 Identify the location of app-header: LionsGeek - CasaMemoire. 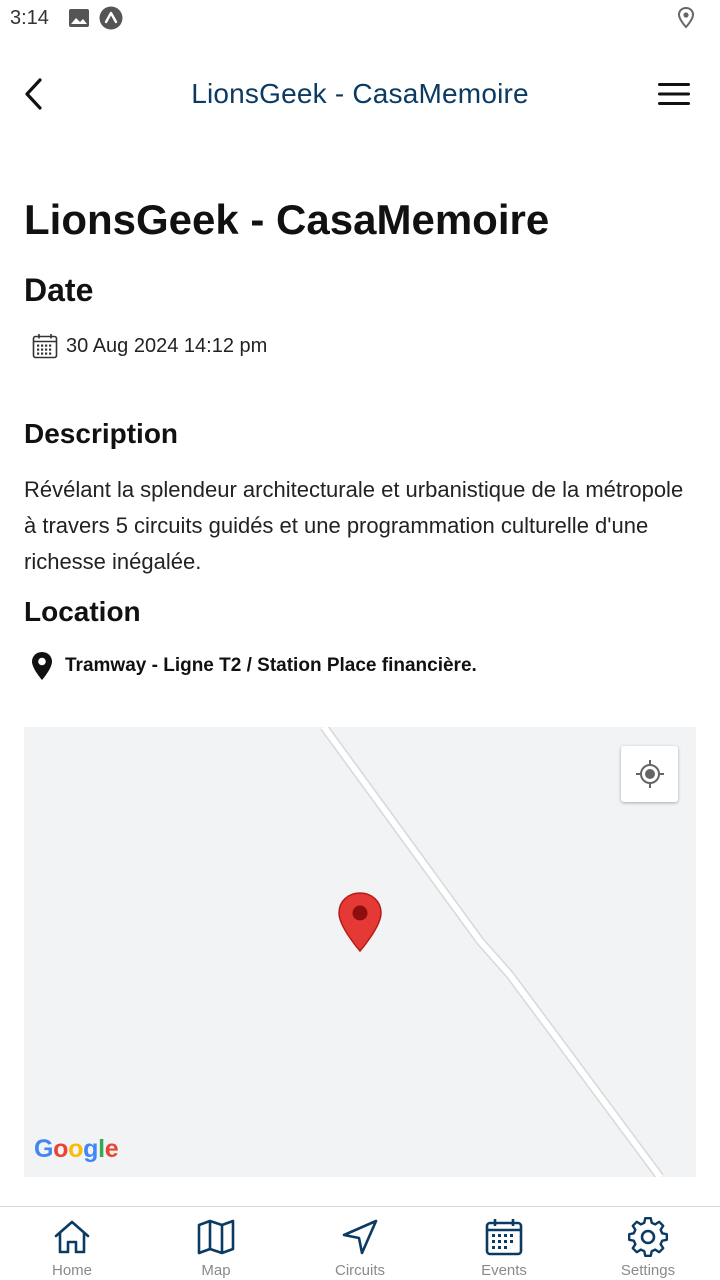
(360, 94).